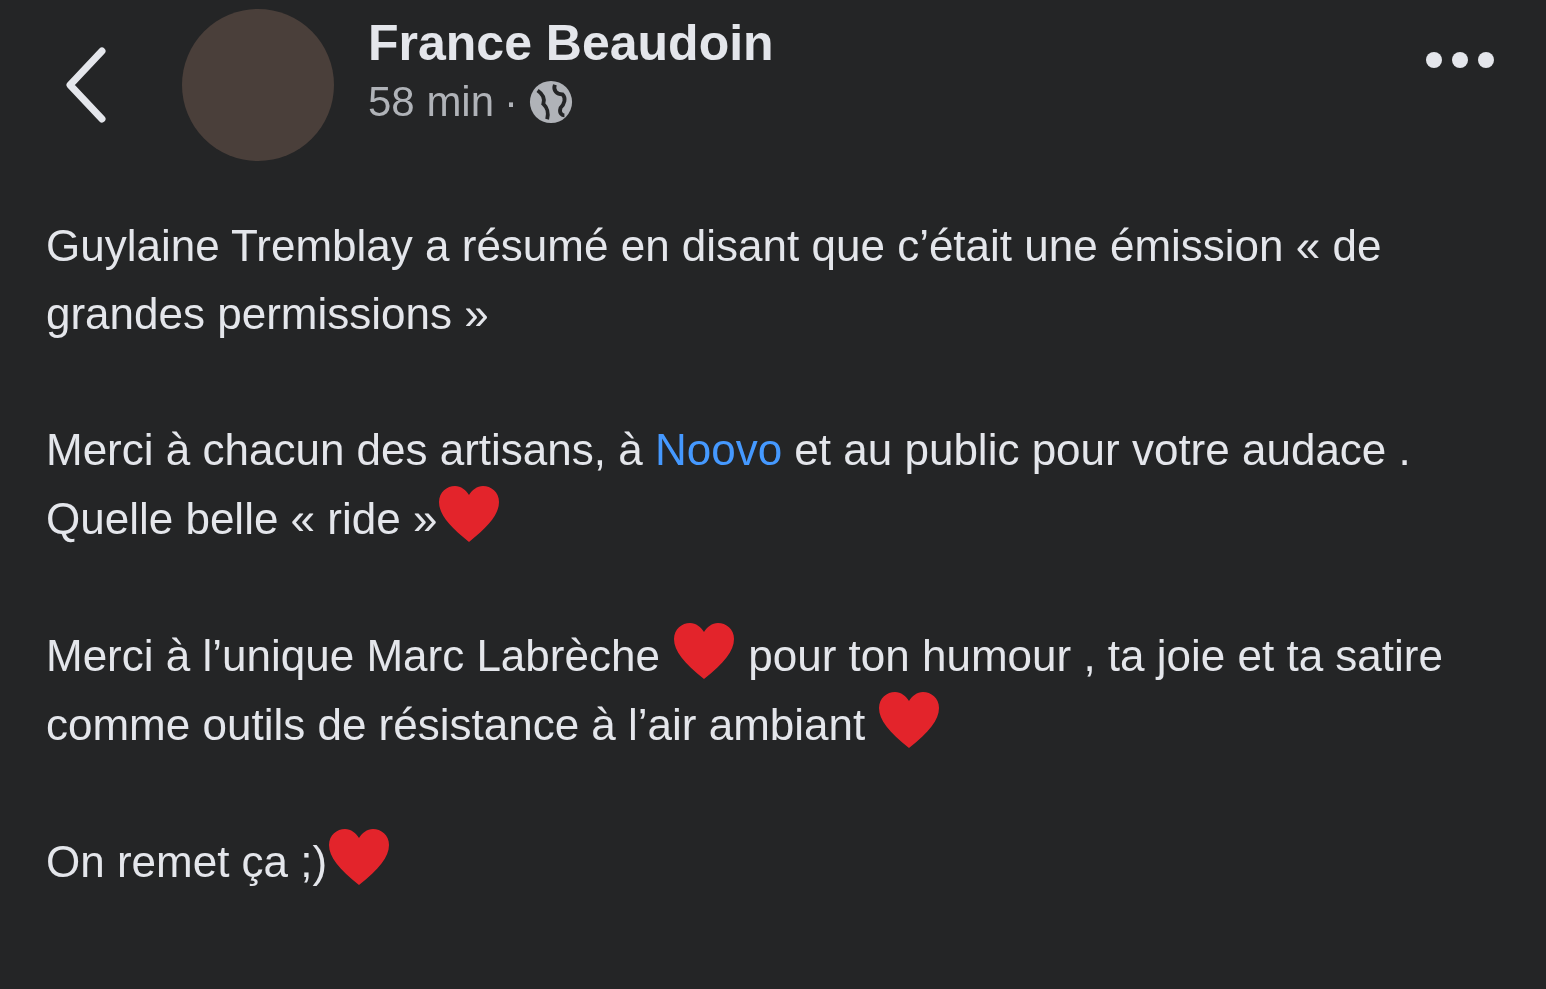  What do you see at coordinates (776, 861) in the screenshot?
I see `post-paragraph: On remet ça ;)` at bounding box center [776, 861].